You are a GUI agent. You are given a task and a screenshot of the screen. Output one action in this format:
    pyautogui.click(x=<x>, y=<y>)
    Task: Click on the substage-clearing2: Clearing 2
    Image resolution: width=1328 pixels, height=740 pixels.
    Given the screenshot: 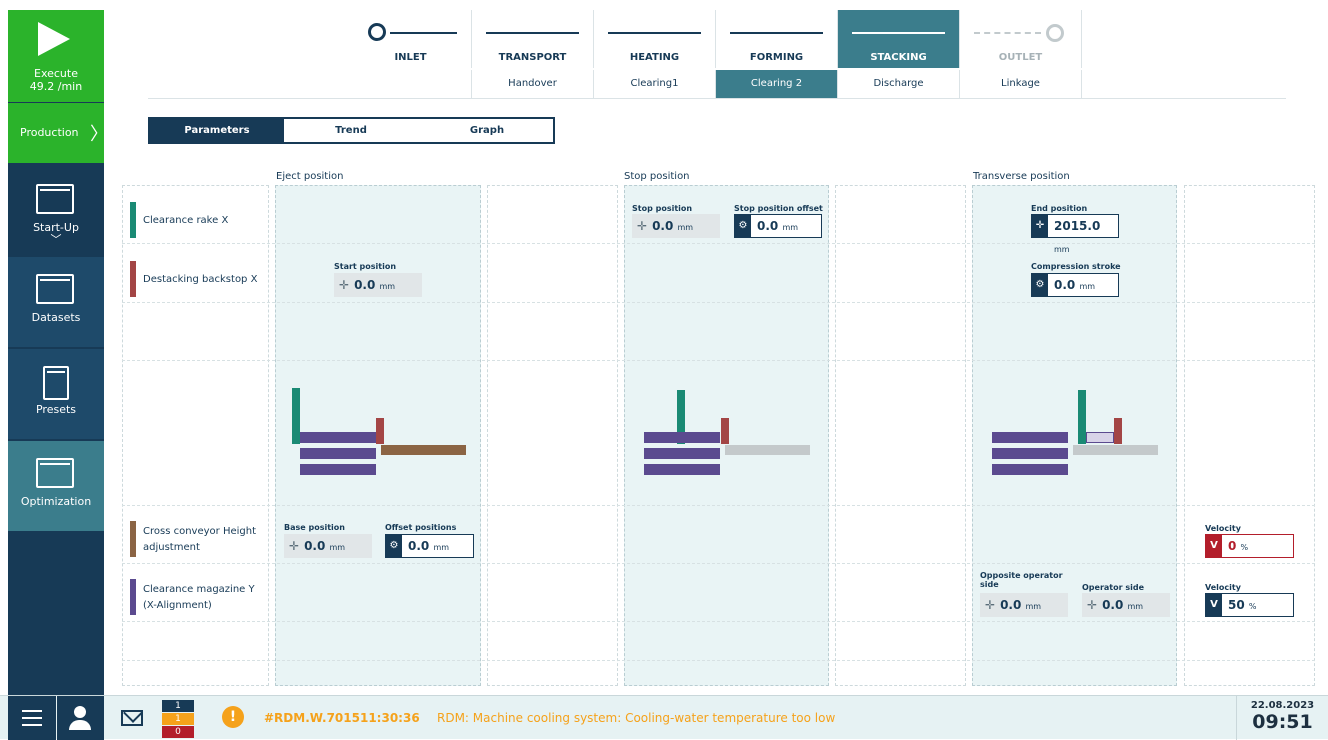 What is the action you would take?
    pyautogui.click(x=777, y=84)
    